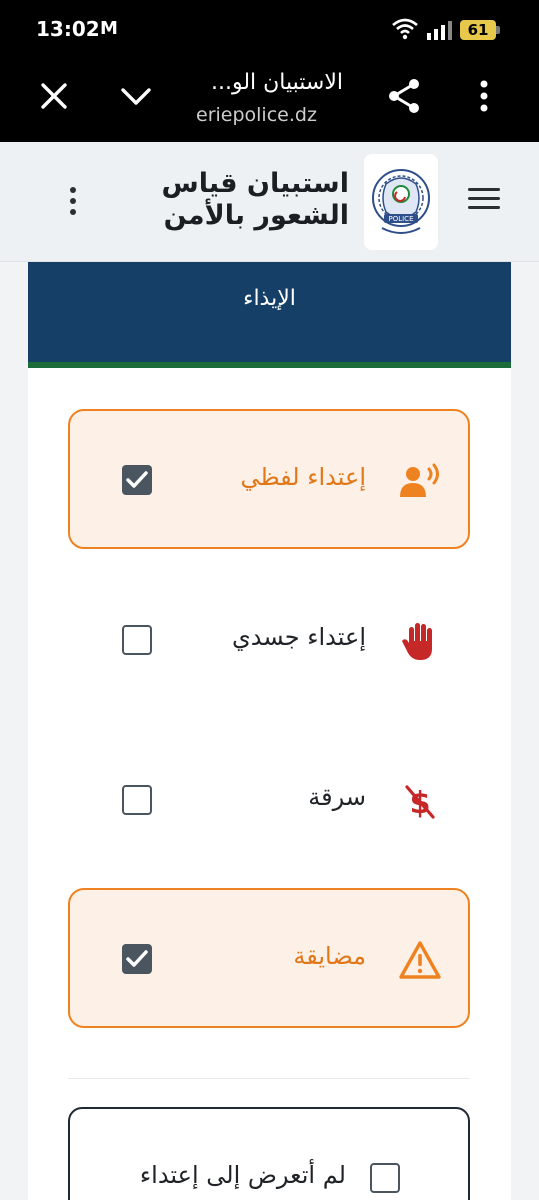 This screenshot has height=1200, width=539. Describe the element at coordinates (269, 1153) in the screenshot. I see `option-not-assaulted: لم أتعرض إلى إعتداء` at that location.